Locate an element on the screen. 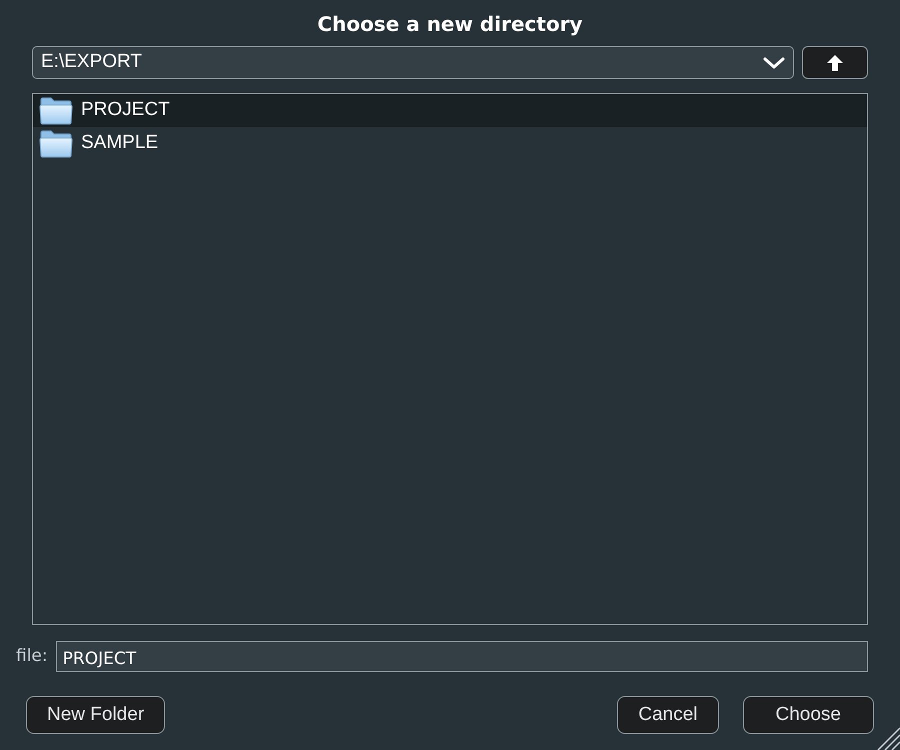 This screenshot has height=750, width=900. up-button is located at coordinates (835, 62).